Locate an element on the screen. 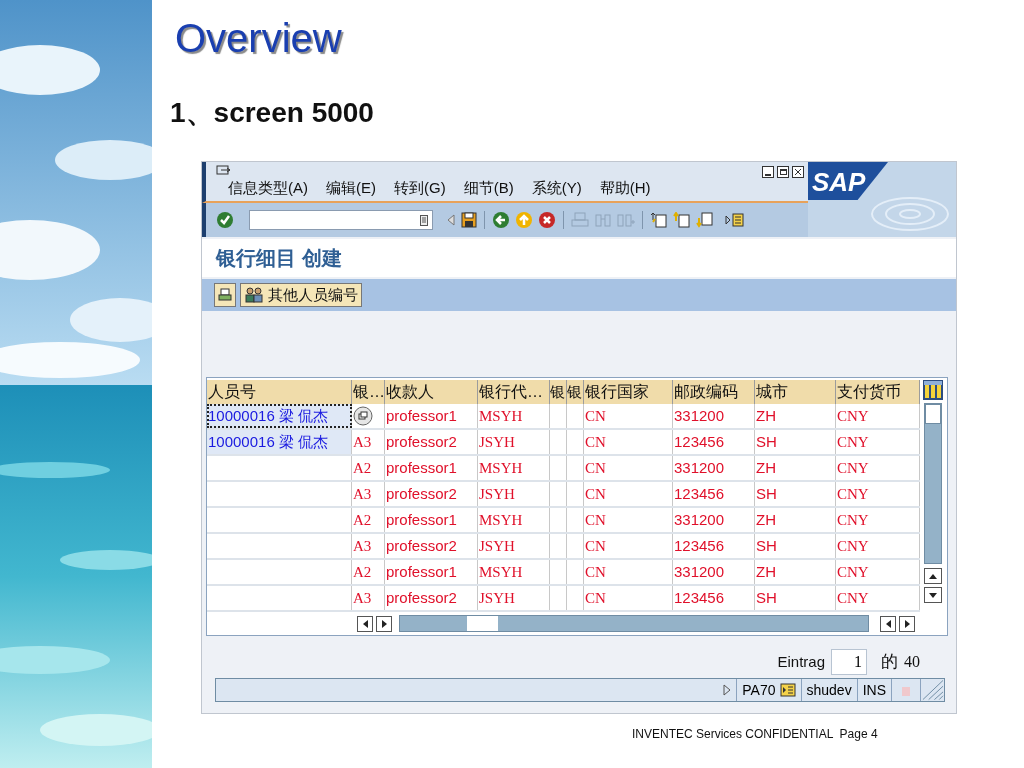 The image size is (1024, 768). slide-footer: INVENTEC Services CONFIDENTIAL Page 4 is located at coordinates (828, 734).